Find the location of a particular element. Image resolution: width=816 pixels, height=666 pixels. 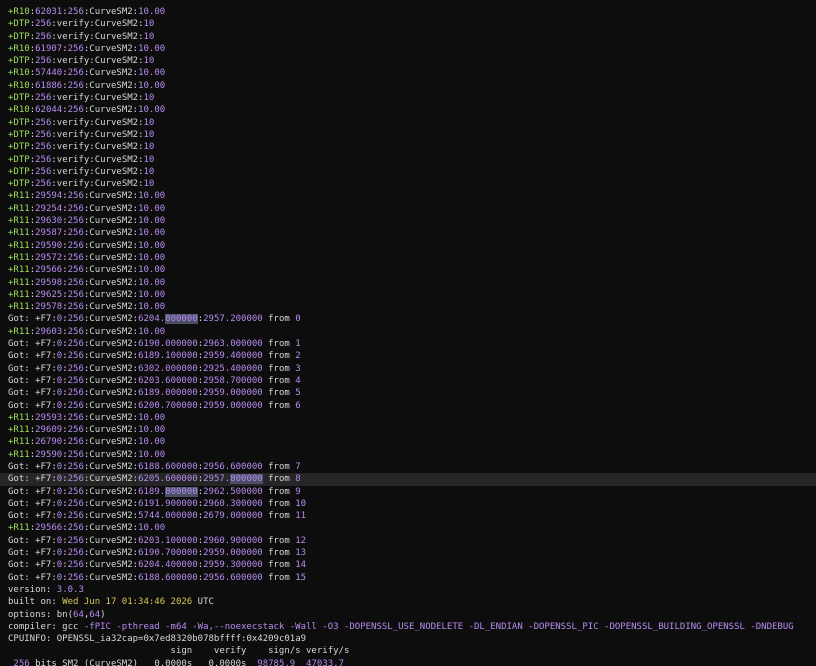

terminal-text: 29594 is located at coordinates (49, 196).